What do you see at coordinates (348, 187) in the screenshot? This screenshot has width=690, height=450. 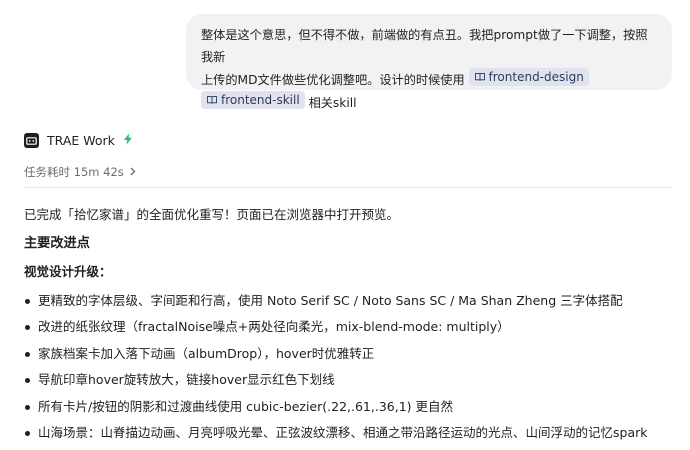 I see `divider` at bounding box center [348, 187].